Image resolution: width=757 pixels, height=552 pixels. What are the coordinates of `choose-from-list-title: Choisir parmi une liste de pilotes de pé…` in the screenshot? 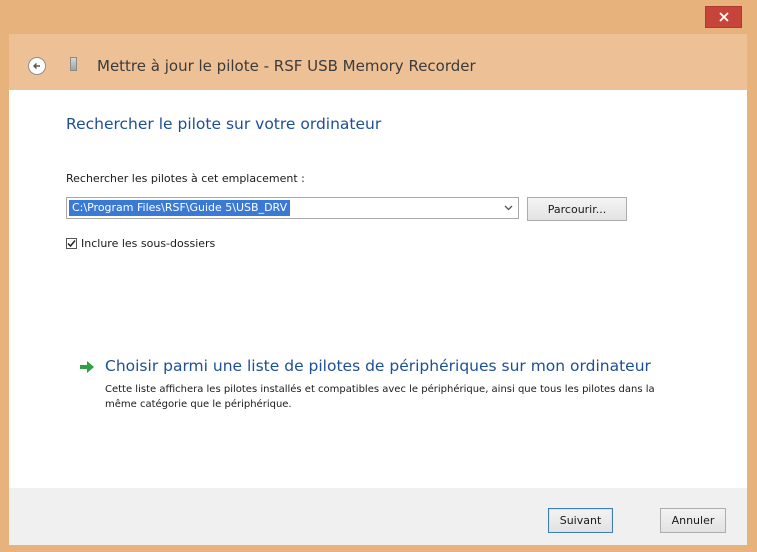 It's located at (378, 366).